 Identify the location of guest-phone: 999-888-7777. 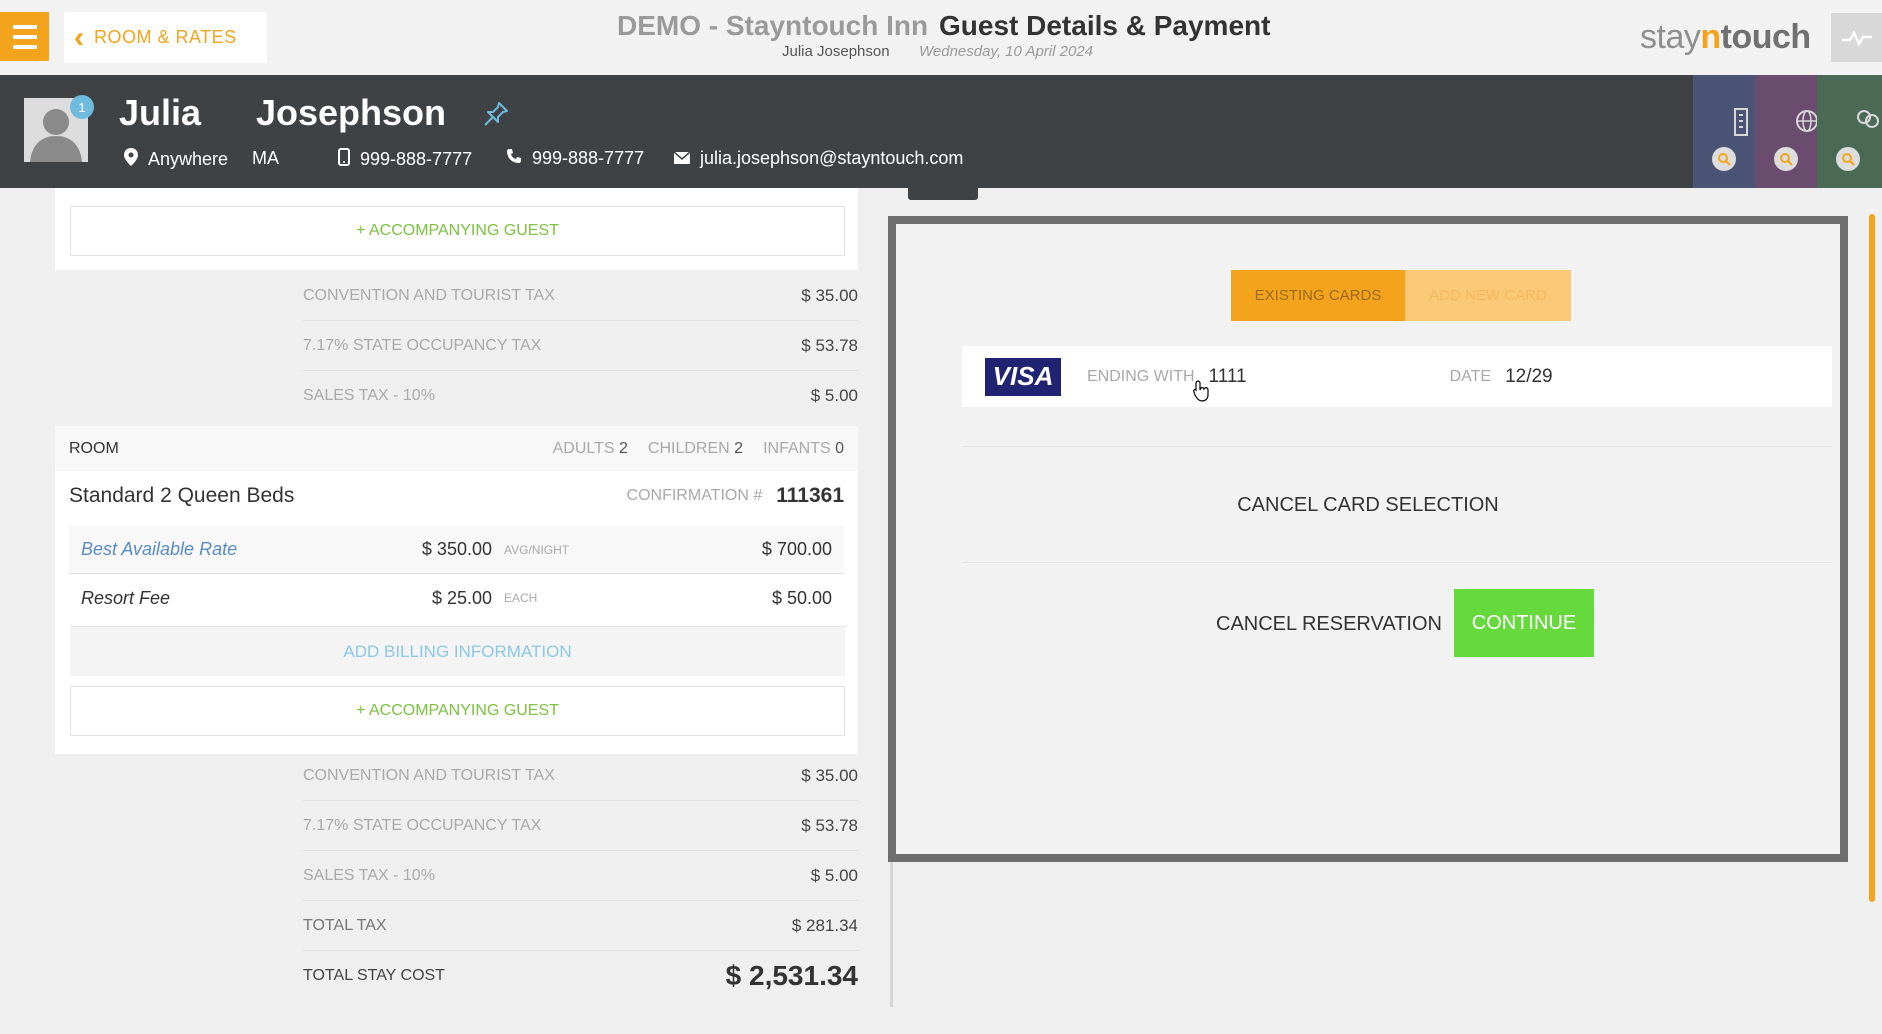
(575, 158).